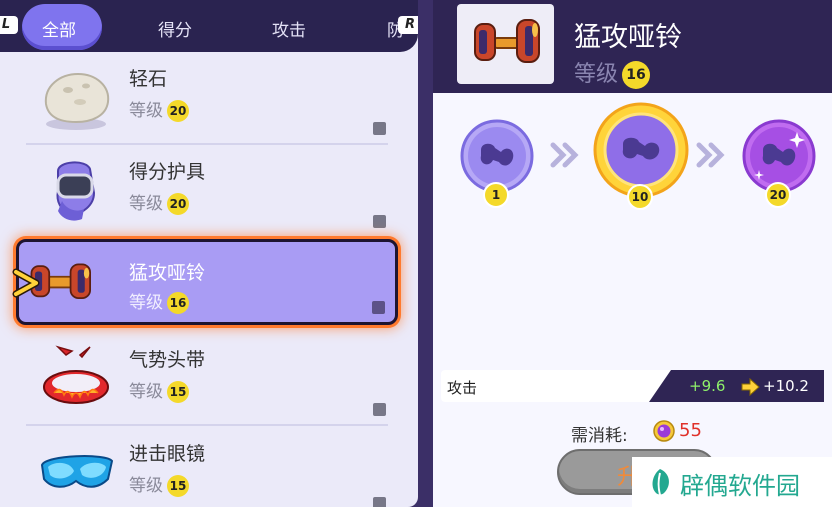  Describe the element at coordinates (76, 374) in the screenshot. I see `focus-band-icon` at that location.